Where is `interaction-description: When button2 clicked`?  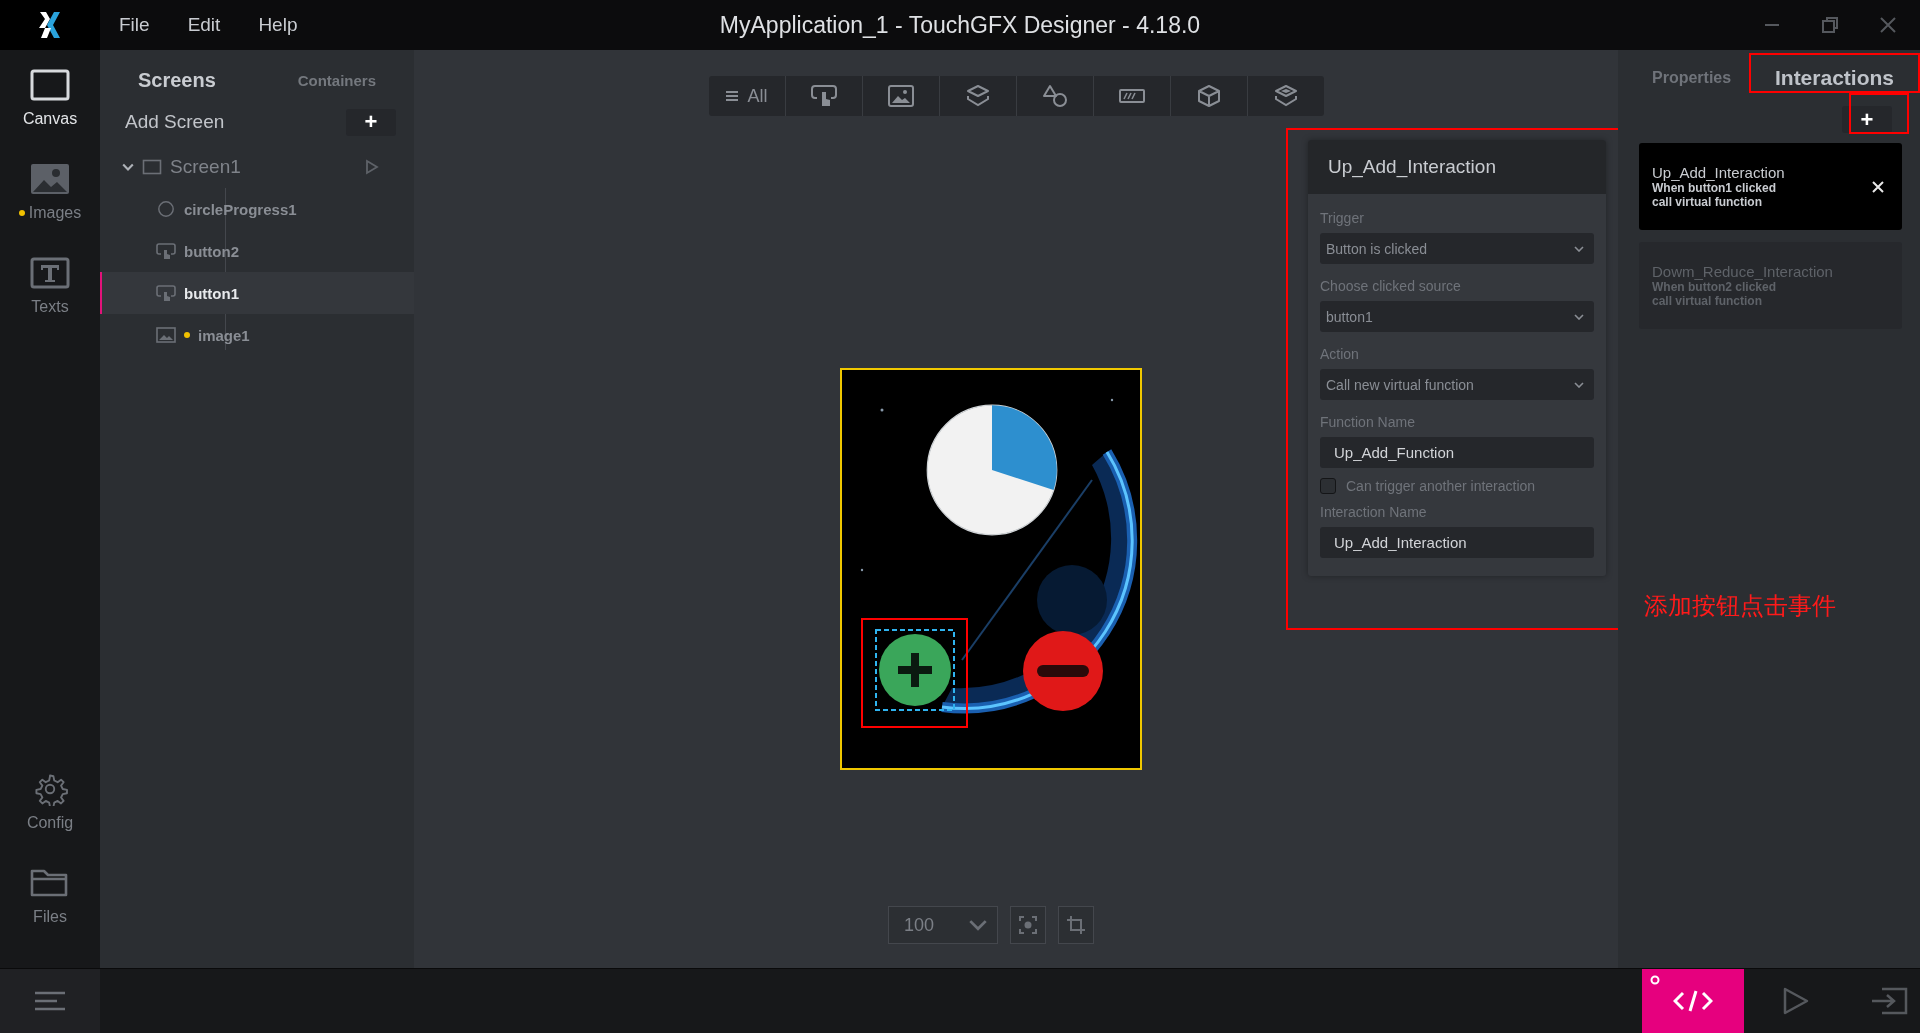
interaction-description: When button2 clicked is located at coordinates (1714, 287).